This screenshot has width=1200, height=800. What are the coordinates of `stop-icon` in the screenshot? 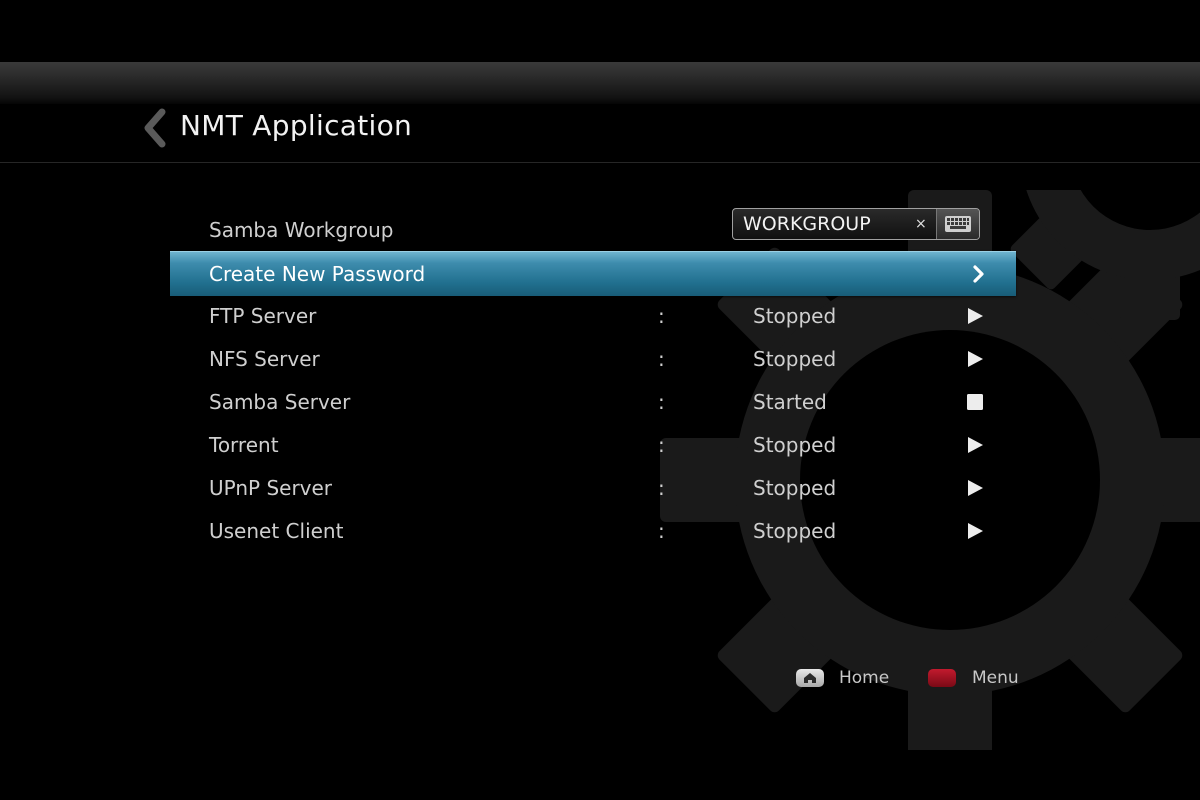 It's located at (975, 402).